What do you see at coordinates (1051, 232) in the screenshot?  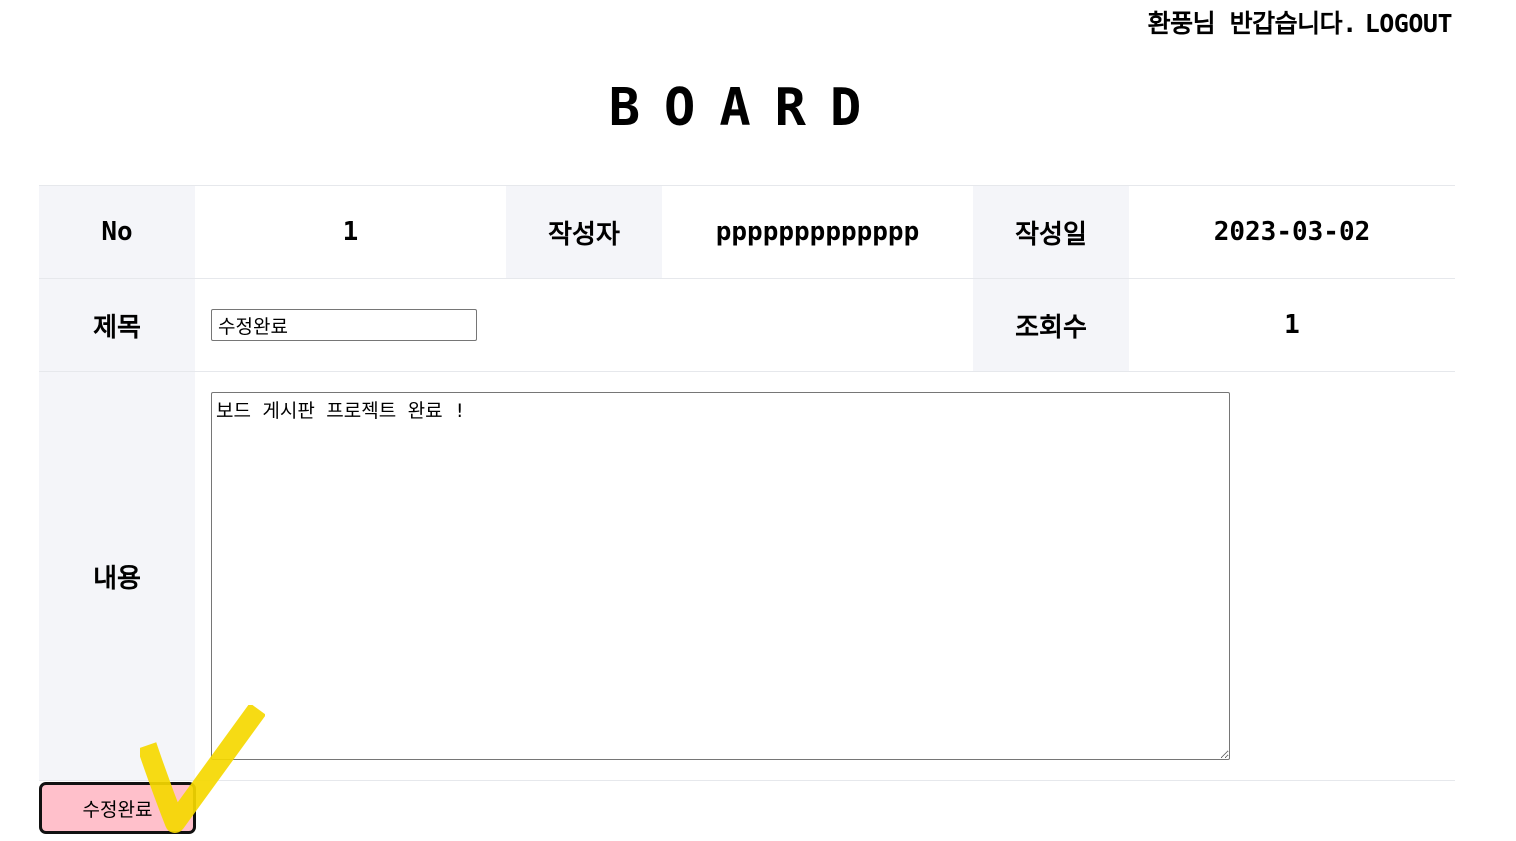 I see `date-label: 작성일` at bounding box center [1051, 232].